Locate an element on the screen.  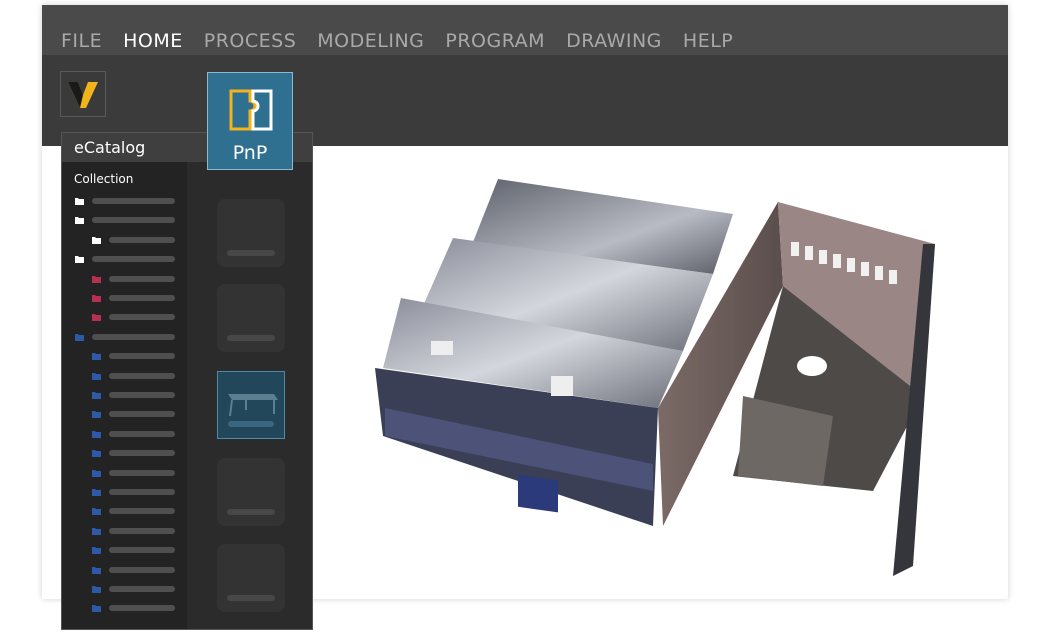
menu-process: PROCESS is located at coordinates (250, 42).